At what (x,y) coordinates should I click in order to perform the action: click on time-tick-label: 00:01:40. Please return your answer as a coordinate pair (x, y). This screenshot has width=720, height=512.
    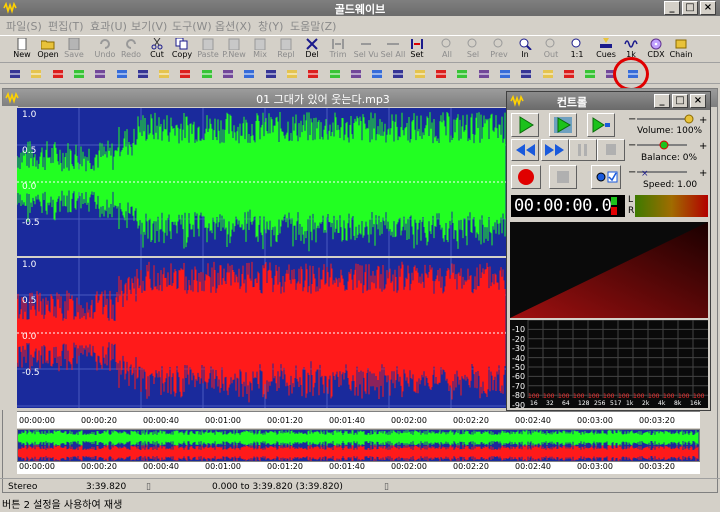
    Looking at the image, I should click on (347, 420).